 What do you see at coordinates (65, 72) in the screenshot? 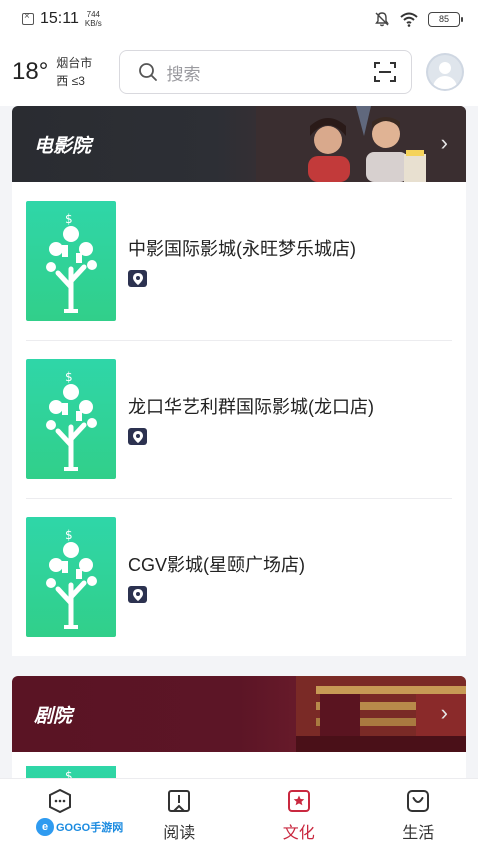
I see `weather-widget: 18° 烟台市 西 ≤3` at bounding box center [65, 72].